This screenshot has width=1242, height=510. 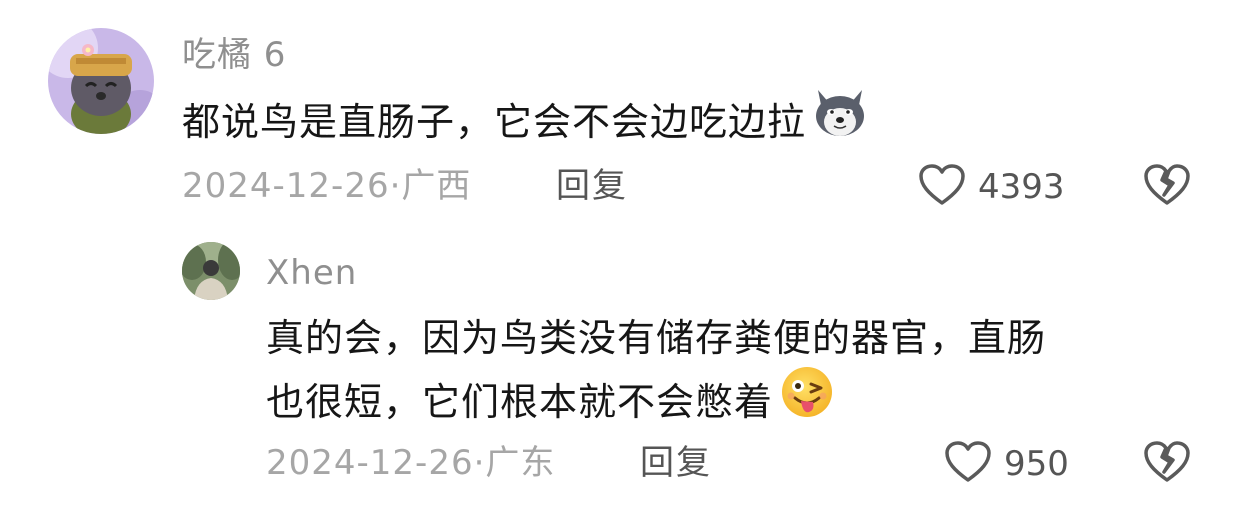 What do you see at coordinates (436, 186) in the screenshot?
I see `comment-location: 广西` at bounding box center [436, 186].